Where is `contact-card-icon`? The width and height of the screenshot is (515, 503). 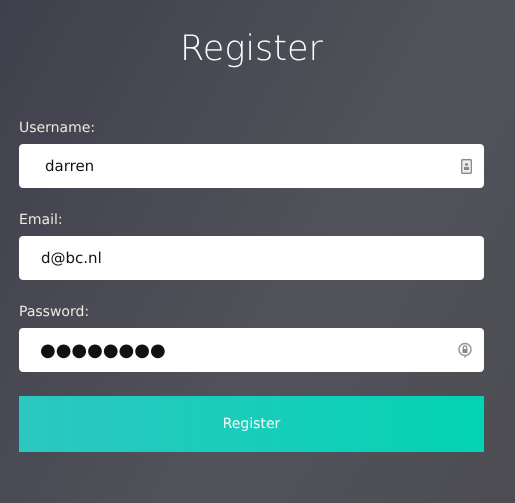 contact-card-icon is located at coordinates (466, 166).